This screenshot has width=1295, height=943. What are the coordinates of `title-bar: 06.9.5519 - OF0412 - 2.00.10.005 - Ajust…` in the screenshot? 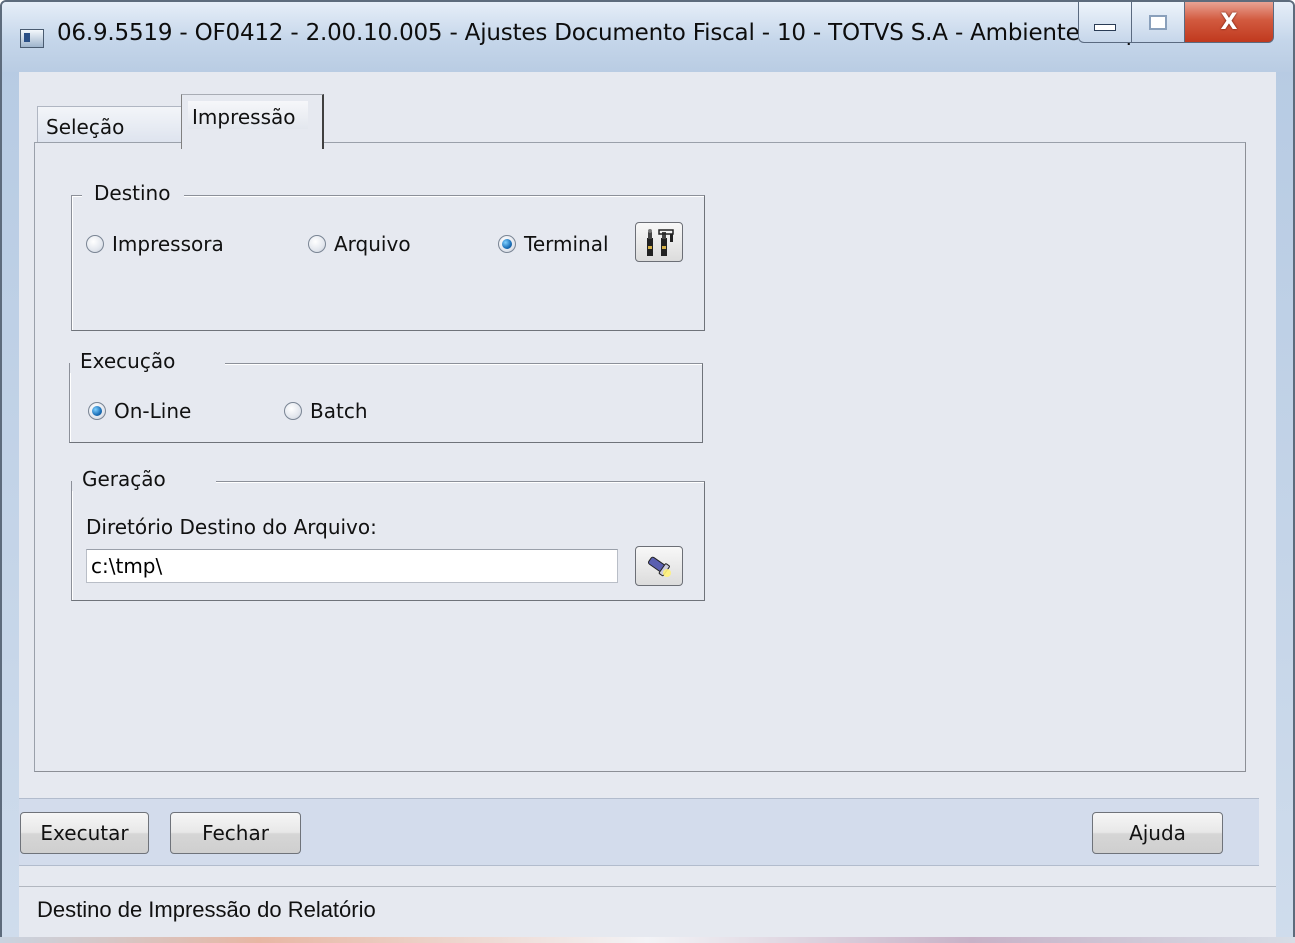 It's located at (647, 37).